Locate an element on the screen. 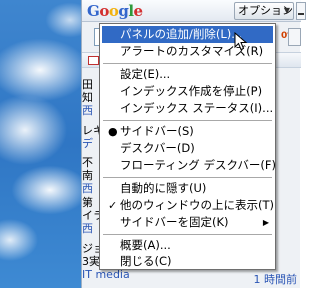 The width and height of the screenshot is (320, 288). radio-selected-icon: ● is located at coordinates (113, 131).